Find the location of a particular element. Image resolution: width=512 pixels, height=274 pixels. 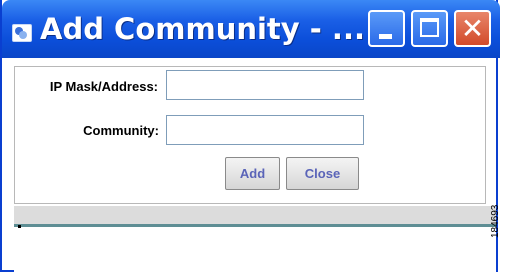

marker-dot is located at coordinates (19, 226).